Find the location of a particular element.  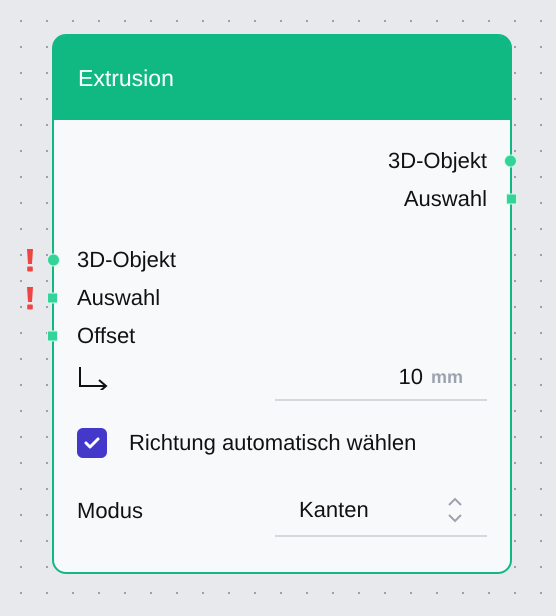

checkmark-icon is located at coordinates (92, 443).